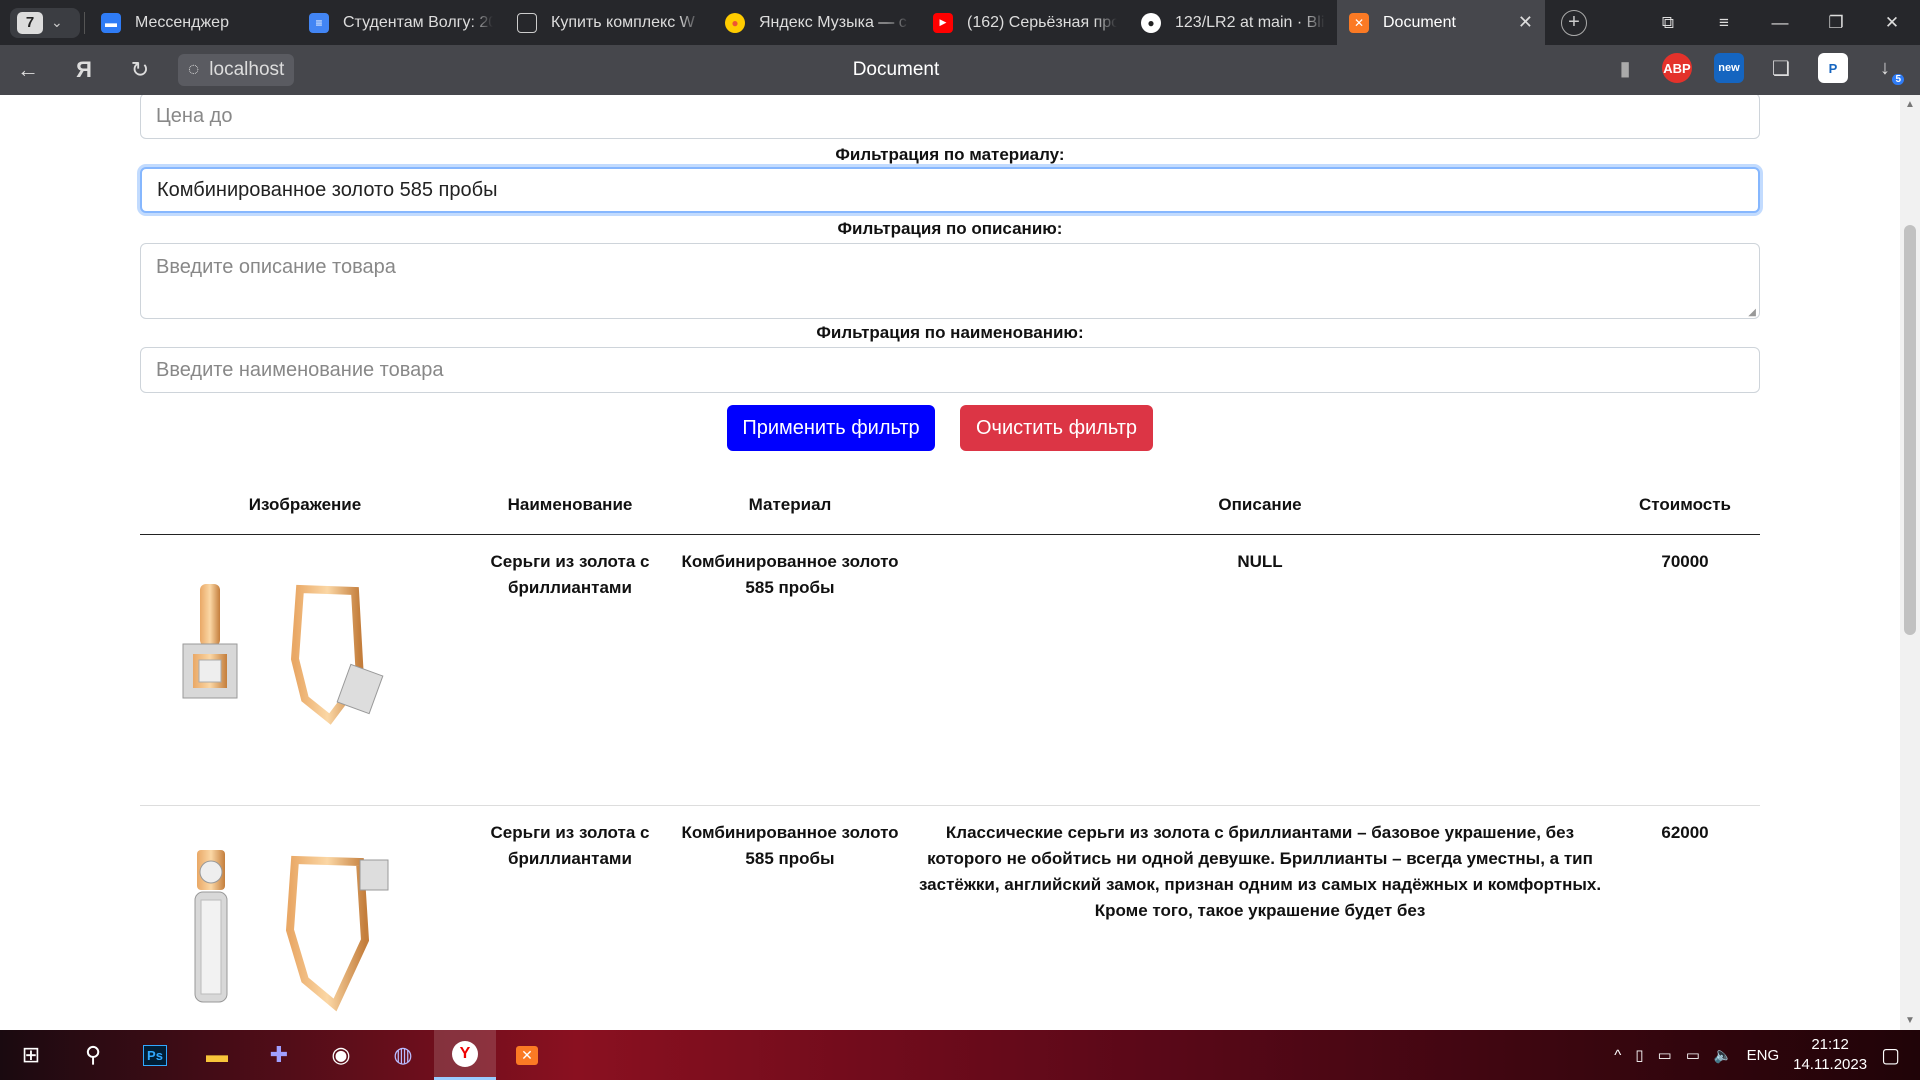 This screenshot has width=1920, height=1080. What do you see at coordinates (418, 22) in the screenshot?
I see `tab-title: Студентам Волгу: 20` at bounding box center [418, 22].